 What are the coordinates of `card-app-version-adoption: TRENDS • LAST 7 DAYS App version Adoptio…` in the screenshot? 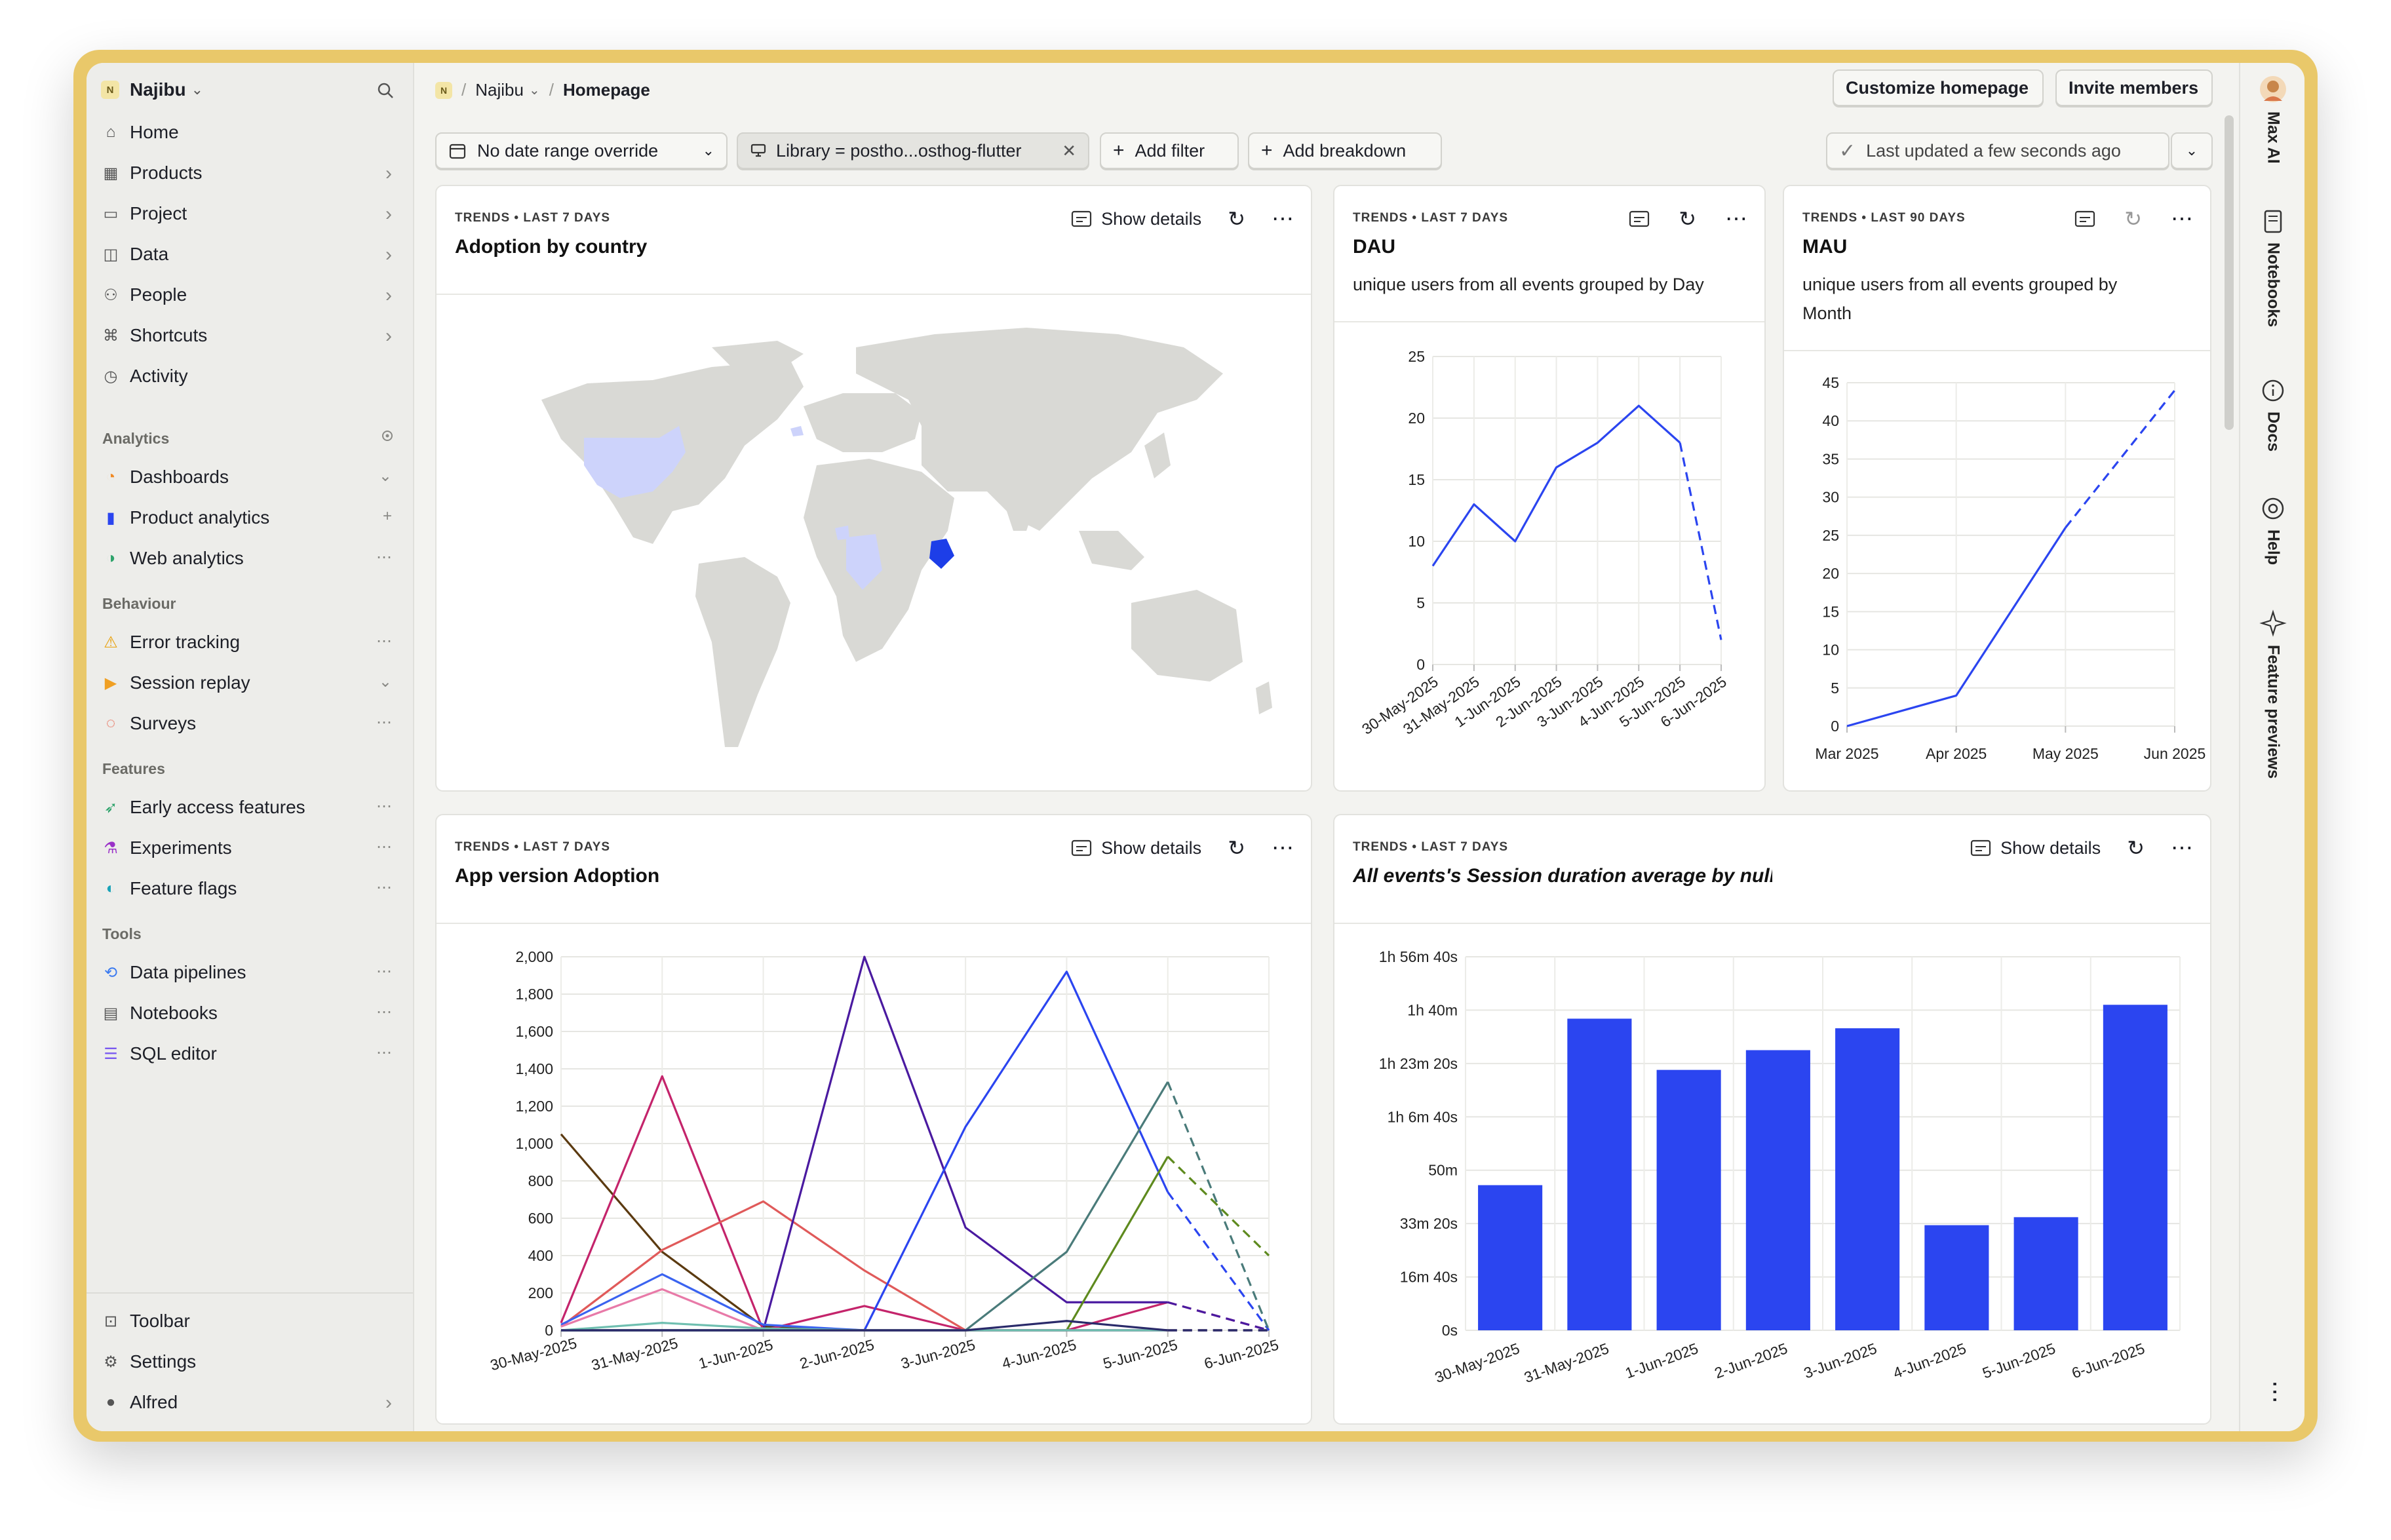 It's located at (873, 1119).